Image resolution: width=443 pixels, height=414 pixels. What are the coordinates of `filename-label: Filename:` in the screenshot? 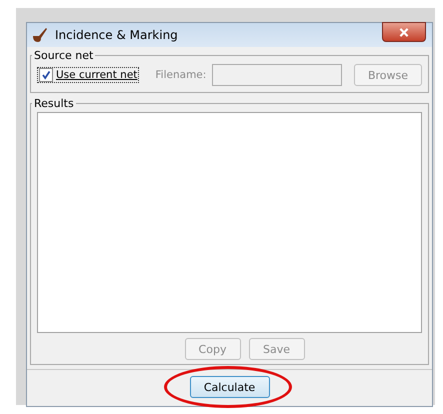 It's located at (180, 75).